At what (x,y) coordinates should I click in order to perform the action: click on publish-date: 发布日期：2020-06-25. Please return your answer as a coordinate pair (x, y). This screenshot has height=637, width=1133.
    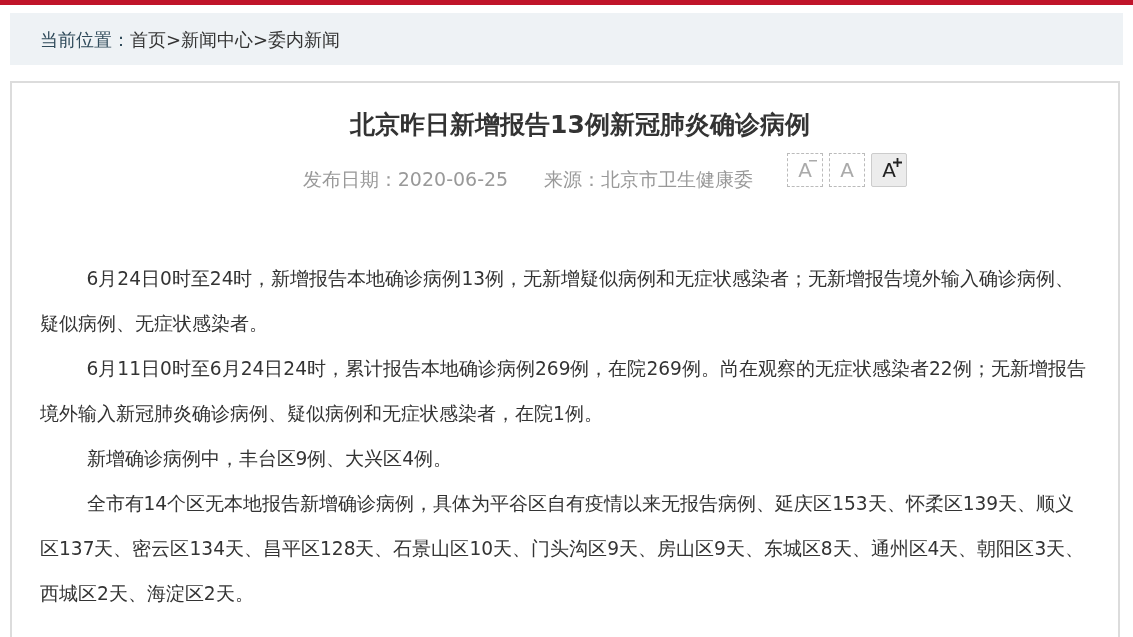
    Looking at the image, I should click on (405, 179).